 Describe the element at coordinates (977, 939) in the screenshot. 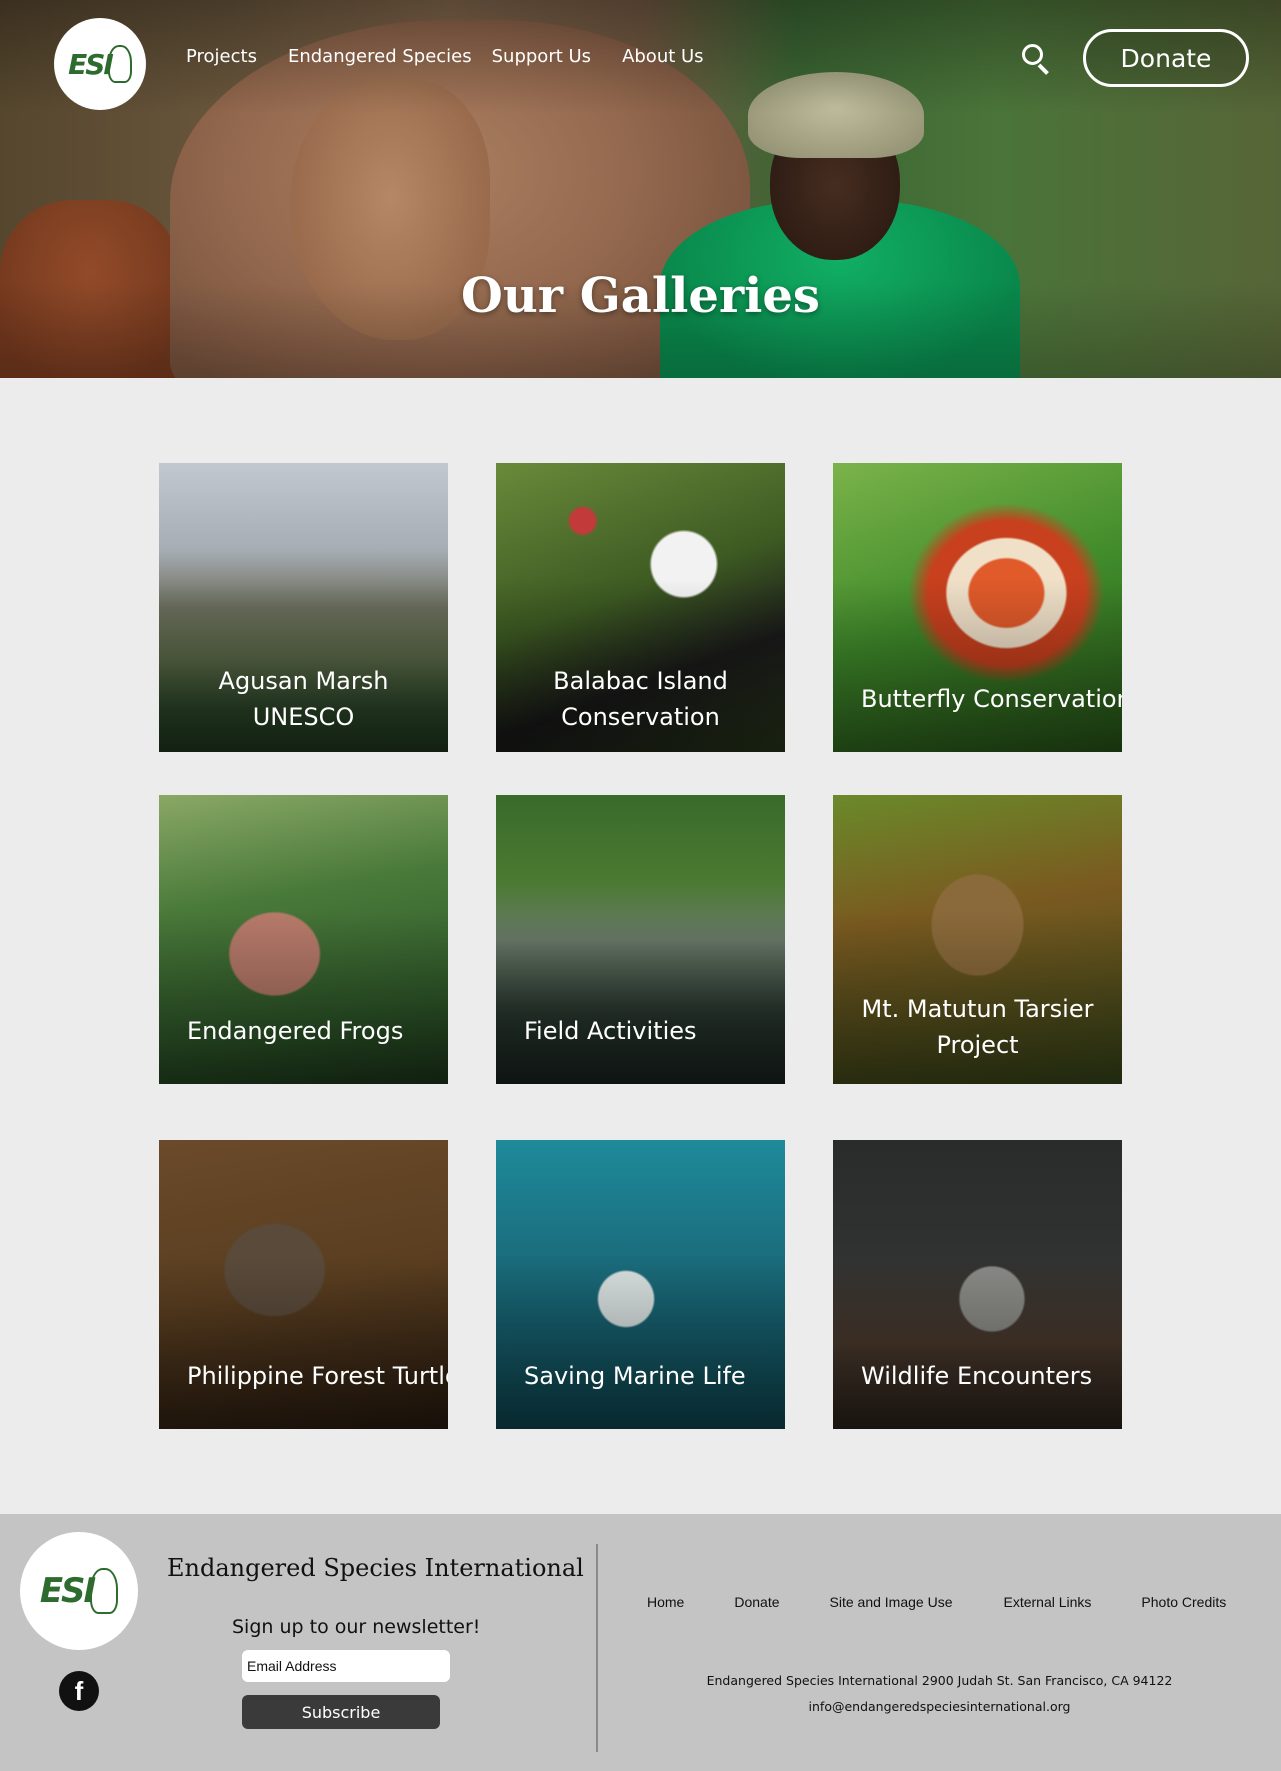

I see `gallery-tile-tarsier: Mt. Matutun Tarsier Project` at that location.